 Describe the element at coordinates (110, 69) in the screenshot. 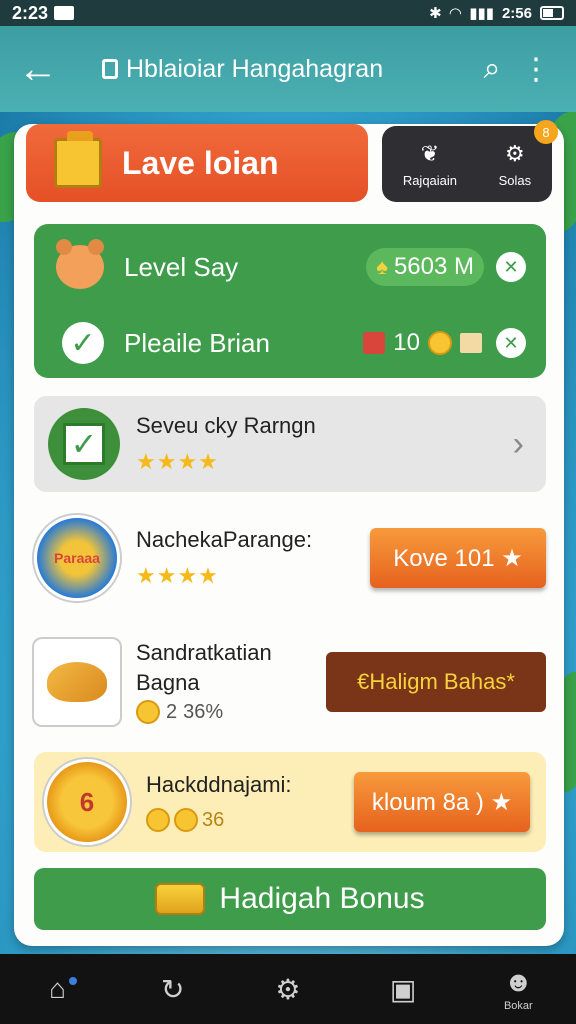

I see `lock-icon` at that location.